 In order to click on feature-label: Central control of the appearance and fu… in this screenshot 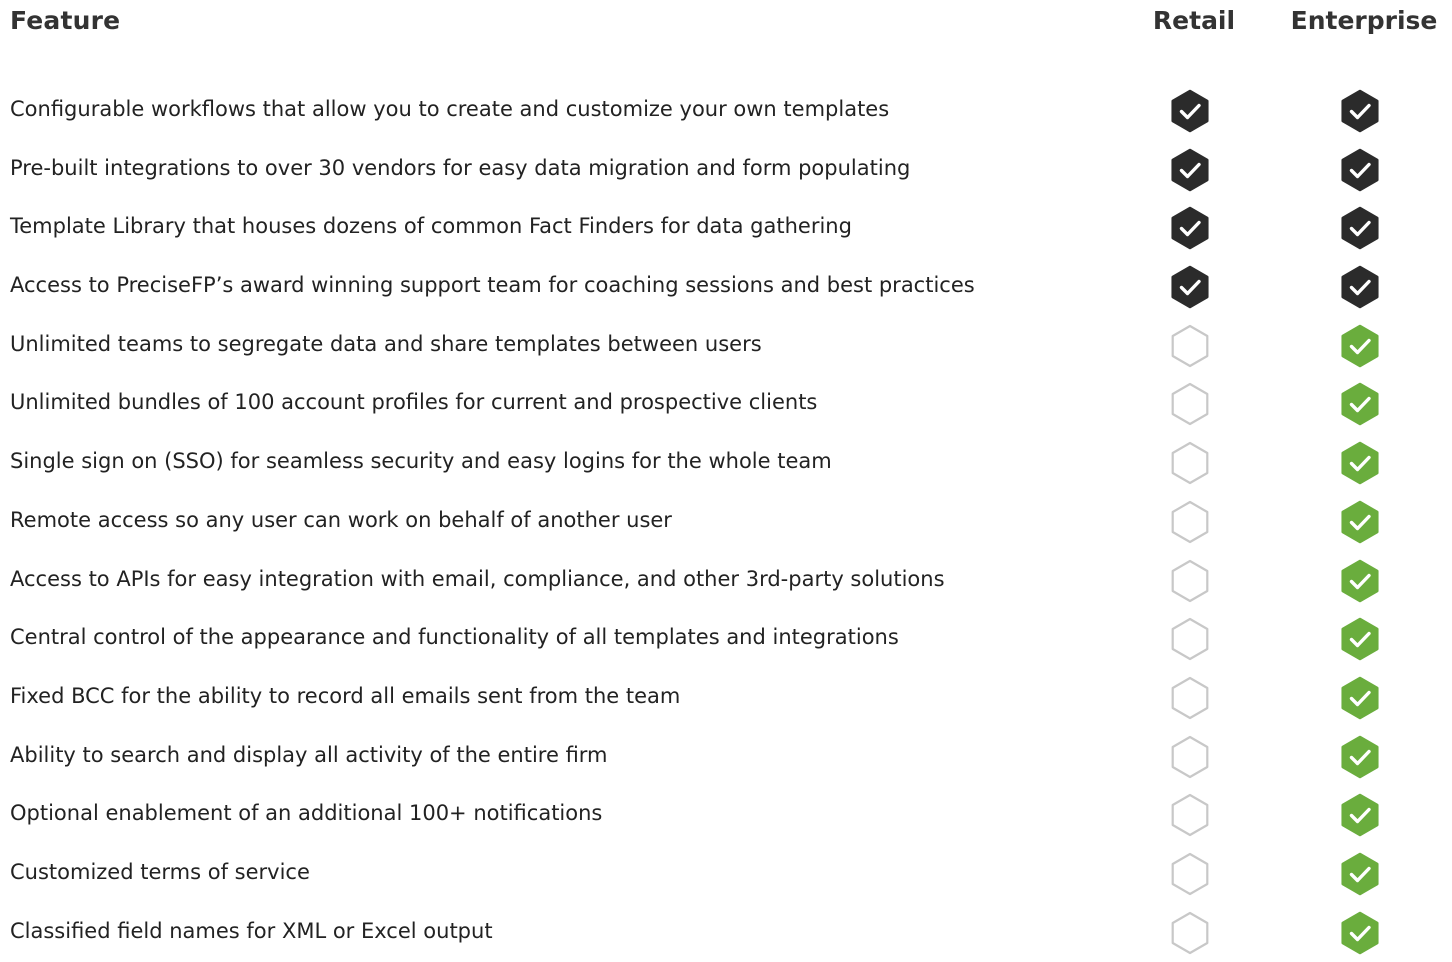, I will do `click(454, 637)`.